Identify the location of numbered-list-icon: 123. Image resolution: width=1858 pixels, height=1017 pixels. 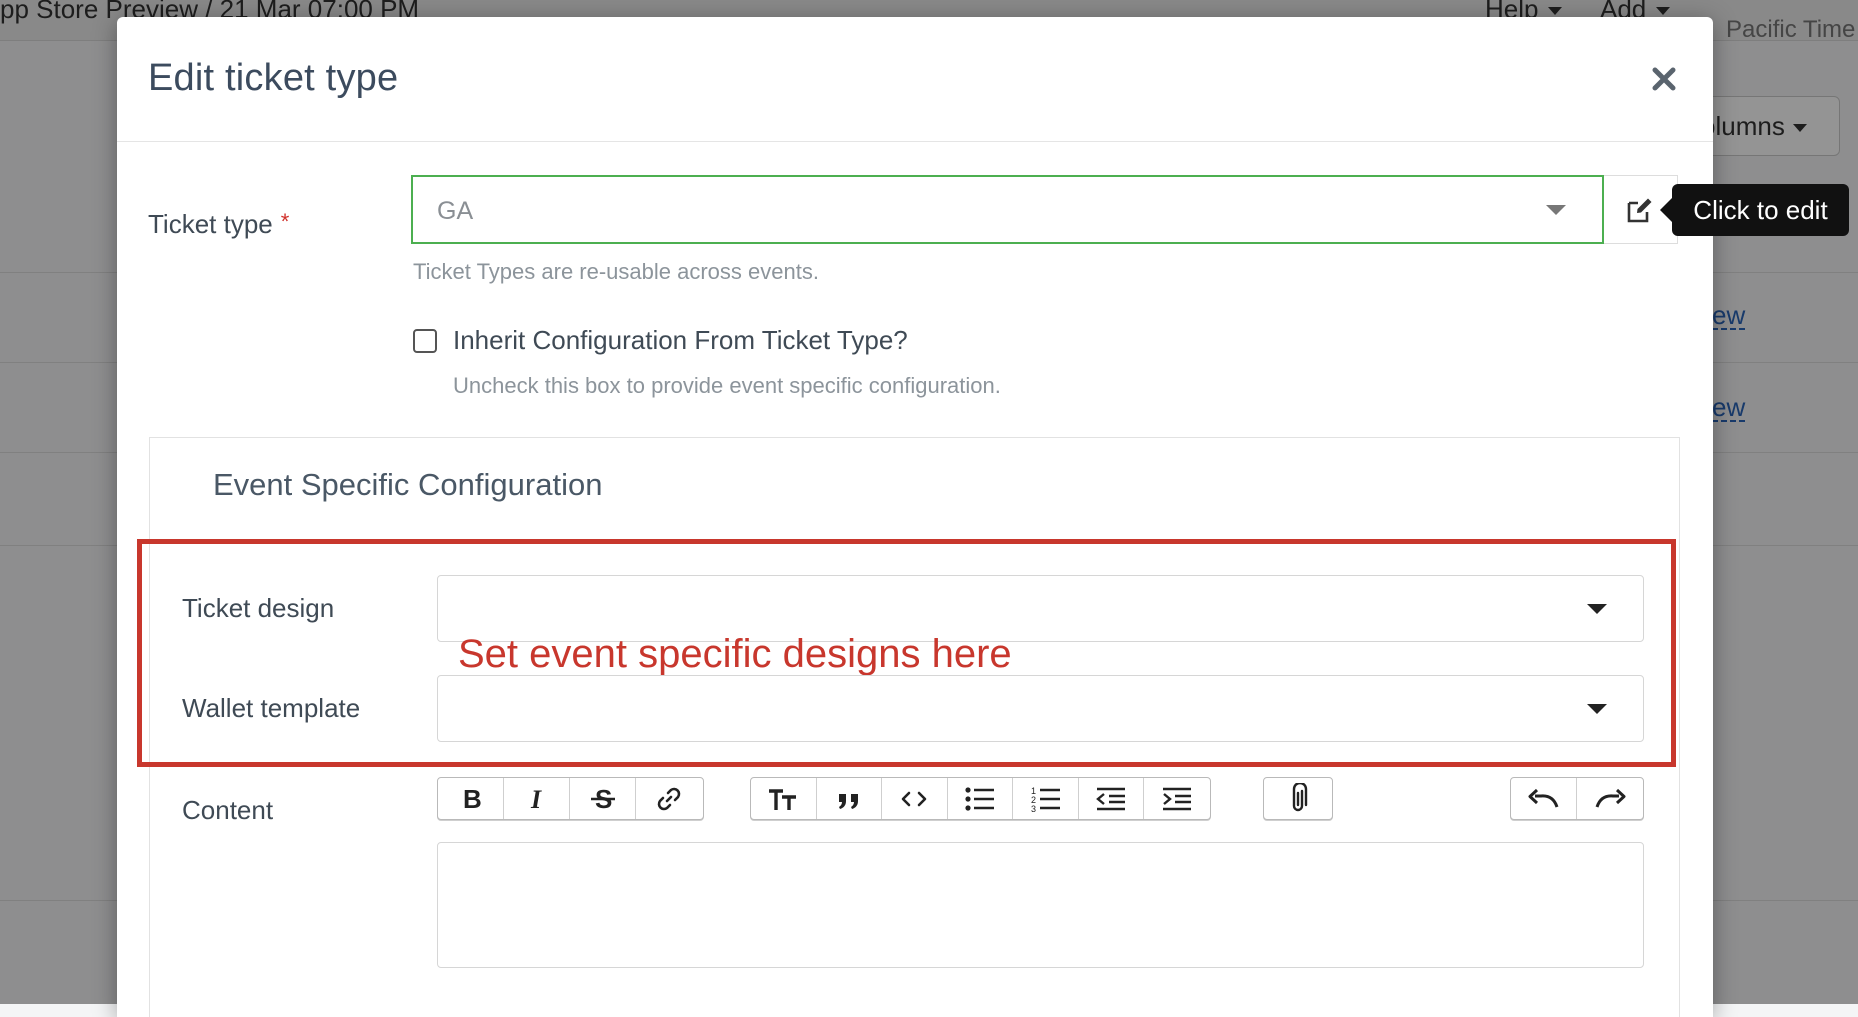
(1045, 799).